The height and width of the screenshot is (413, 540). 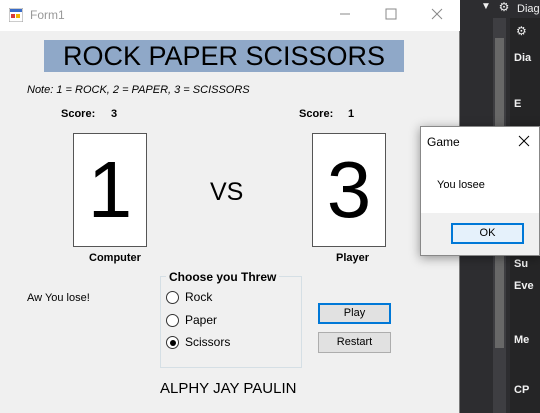 I want to click on game-heading: ROCK PAPER SCISSORS, so click(x=224, y=56).